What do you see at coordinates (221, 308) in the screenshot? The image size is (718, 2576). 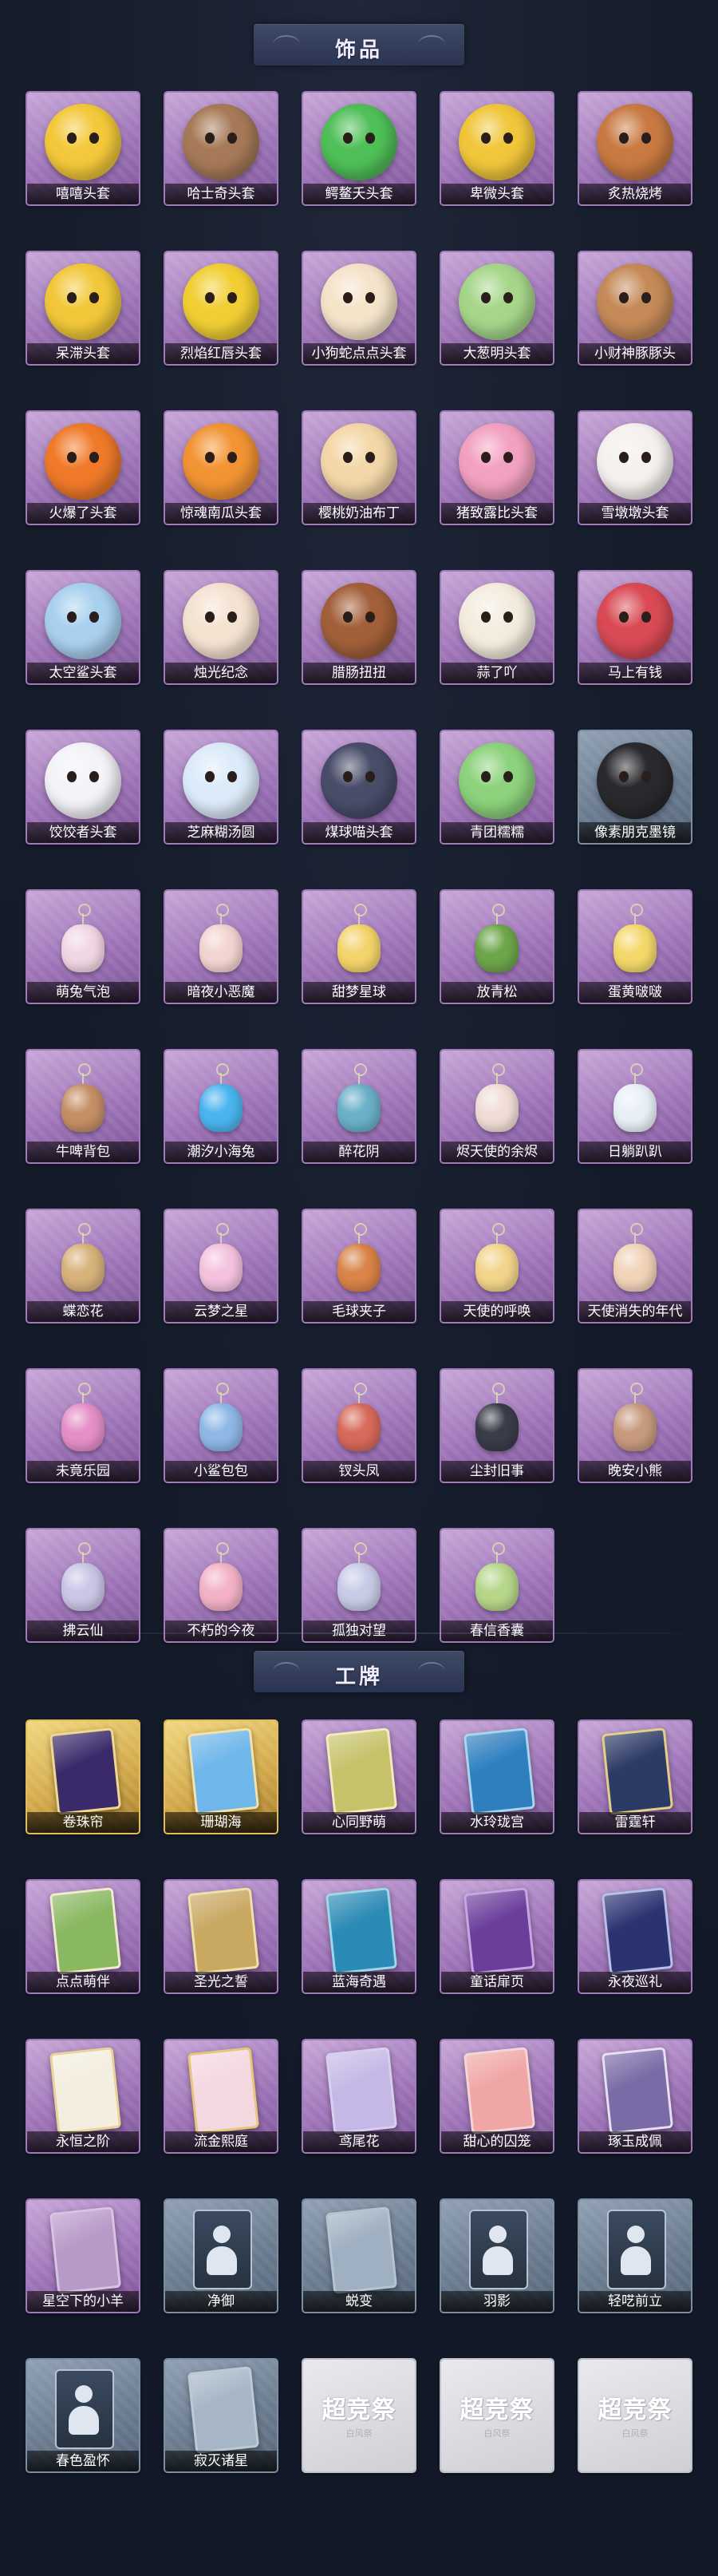 I see `accessory-card: 烈焰红唇头套` at bounding box center [221, 308].